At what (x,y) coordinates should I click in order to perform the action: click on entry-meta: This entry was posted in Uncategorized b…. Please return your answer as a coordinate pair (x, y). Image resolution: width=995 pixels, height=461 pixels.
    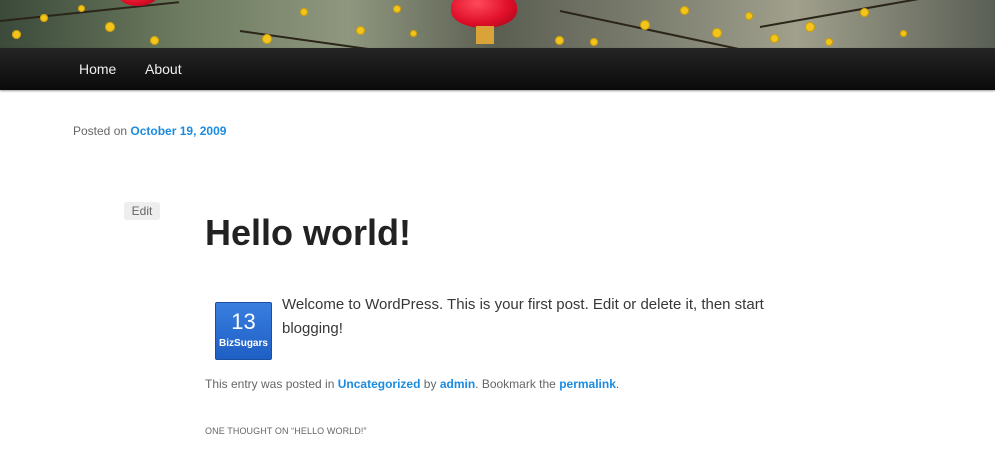
    Looking at the image, I should click on (412, 384).